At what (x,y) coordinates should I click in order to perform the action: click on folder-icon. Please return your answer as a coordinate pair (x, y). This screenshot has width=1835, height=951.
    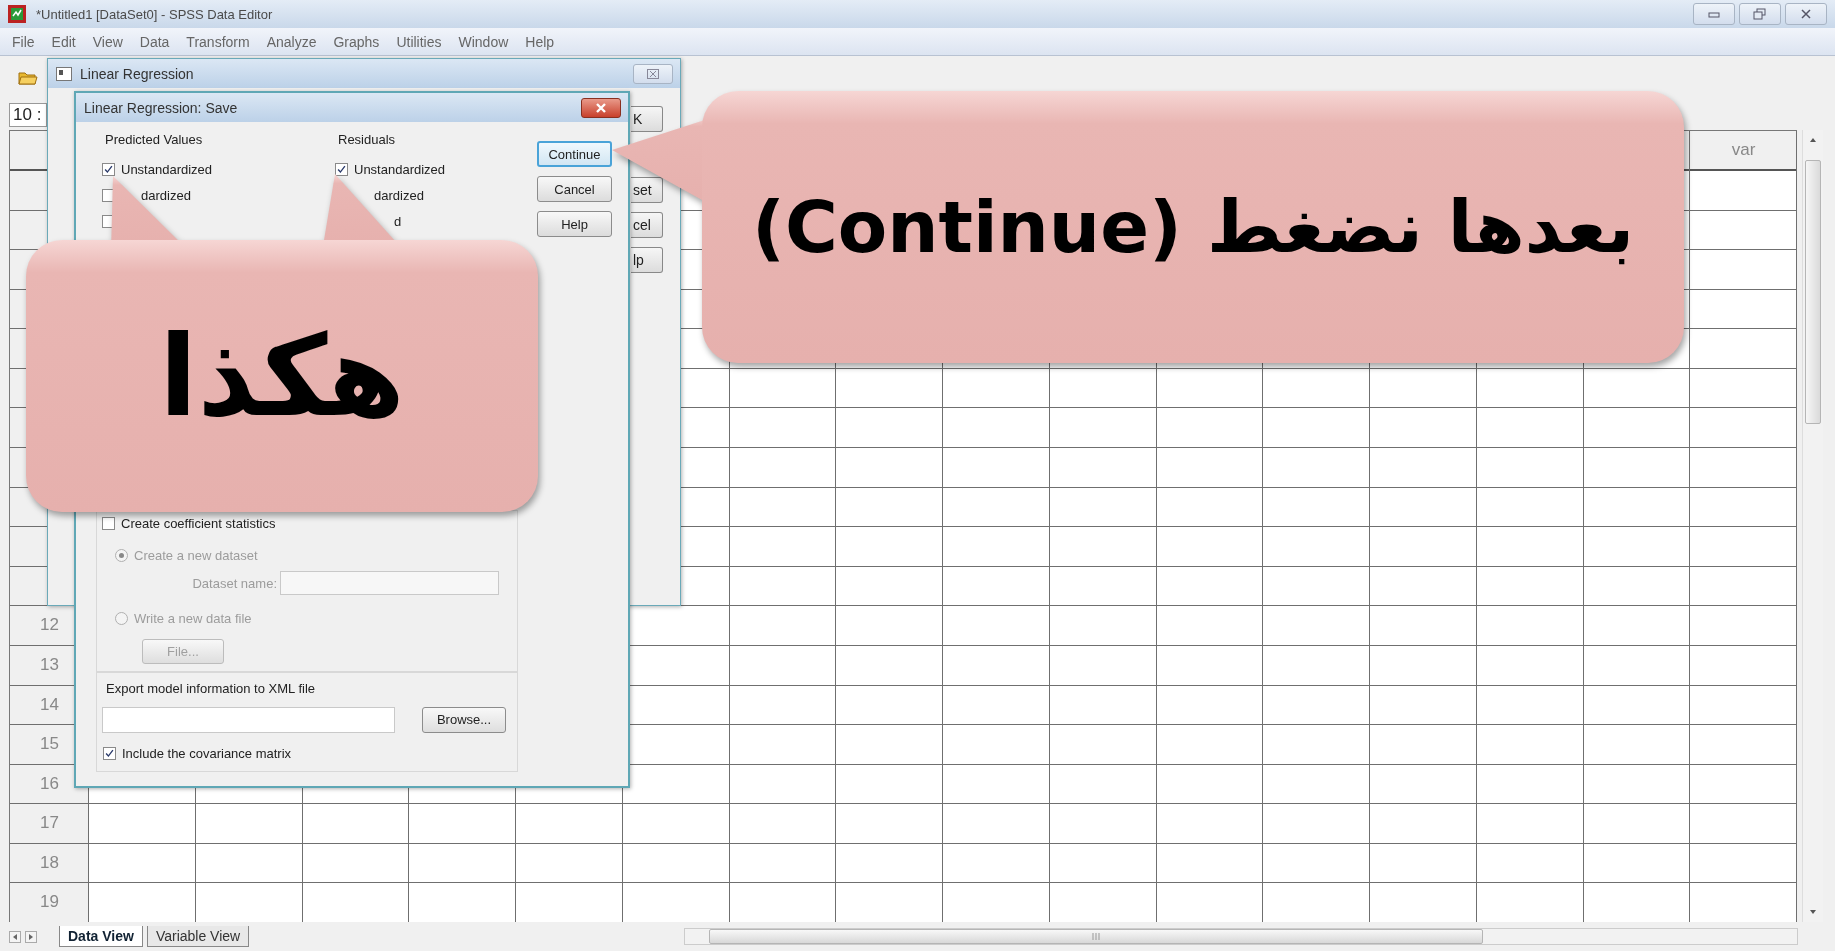
    Looking at the image, I should click on (28, 78).